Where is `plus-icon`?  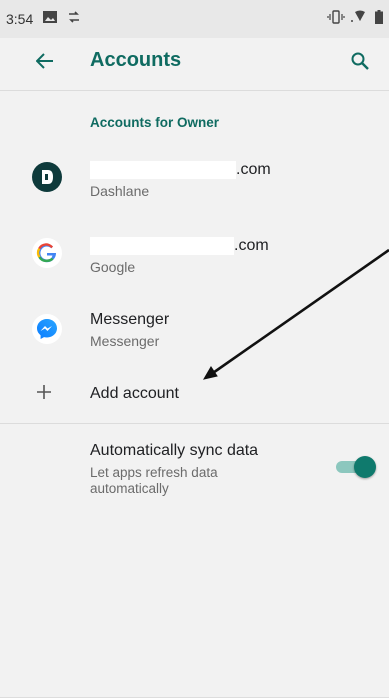 plus-icon is located at coordinates (44, 393).